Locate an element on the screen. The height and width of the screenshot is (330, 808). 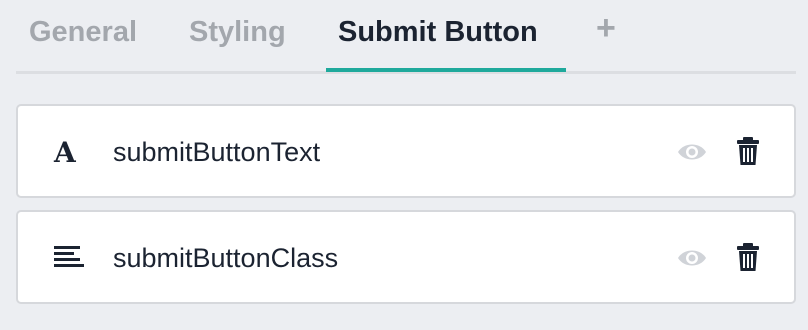
align-left-icon is located at coordinates (69, 257).